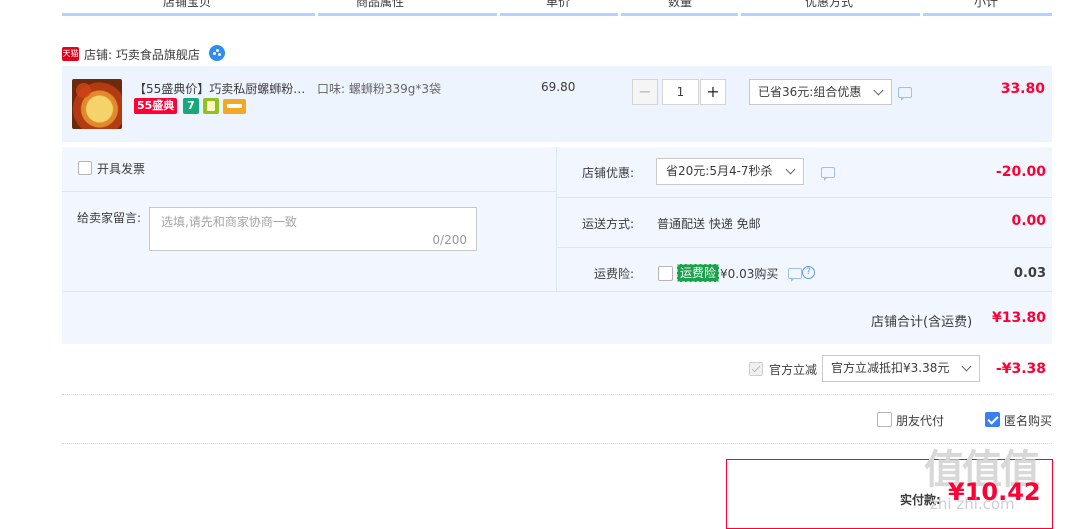 This screenshot has height=529, width=1075. I want to click on col-attr: 商品属性, so click(379, 4).